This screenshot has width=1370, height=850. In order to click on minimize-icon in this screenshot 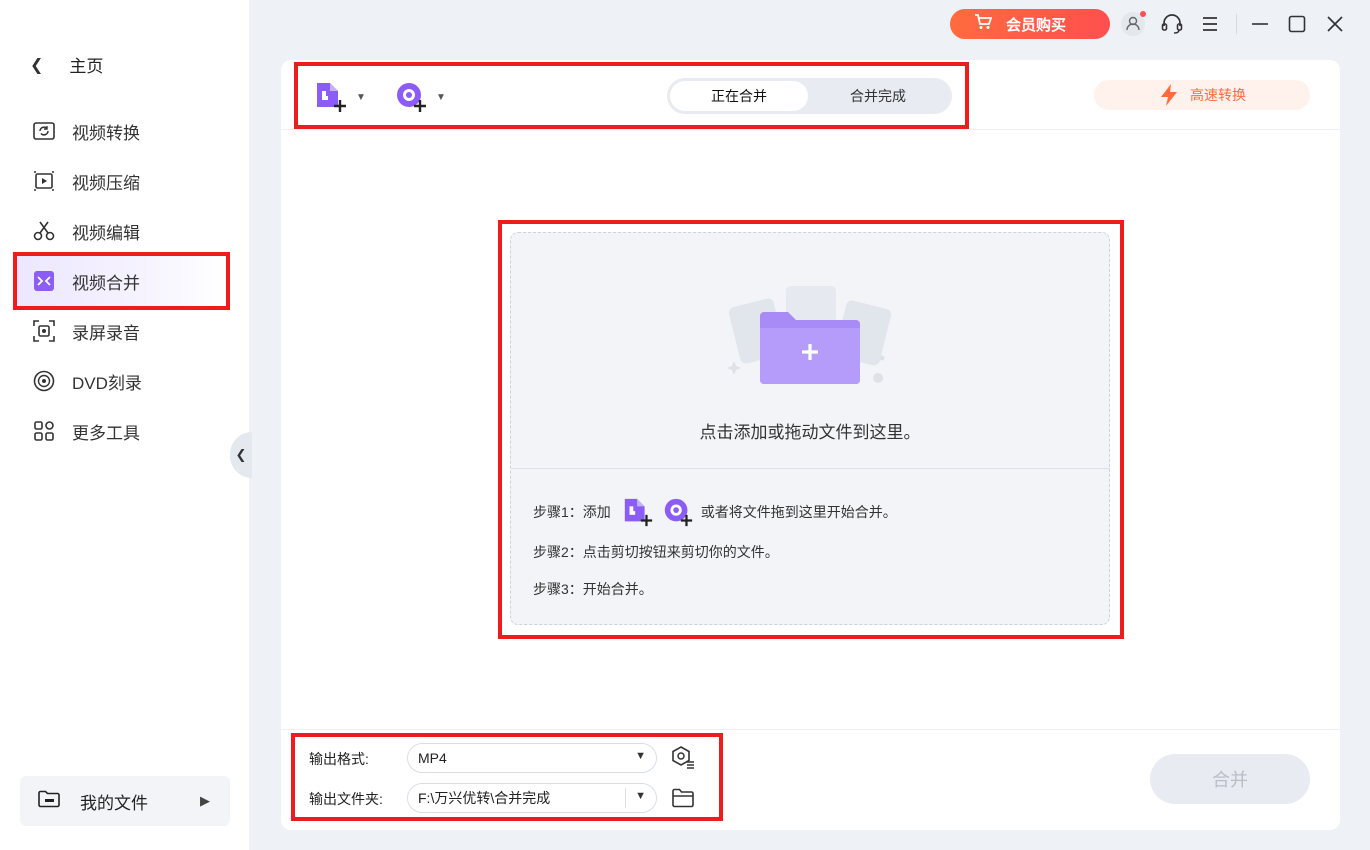, I will do `click(1260, 24)`.